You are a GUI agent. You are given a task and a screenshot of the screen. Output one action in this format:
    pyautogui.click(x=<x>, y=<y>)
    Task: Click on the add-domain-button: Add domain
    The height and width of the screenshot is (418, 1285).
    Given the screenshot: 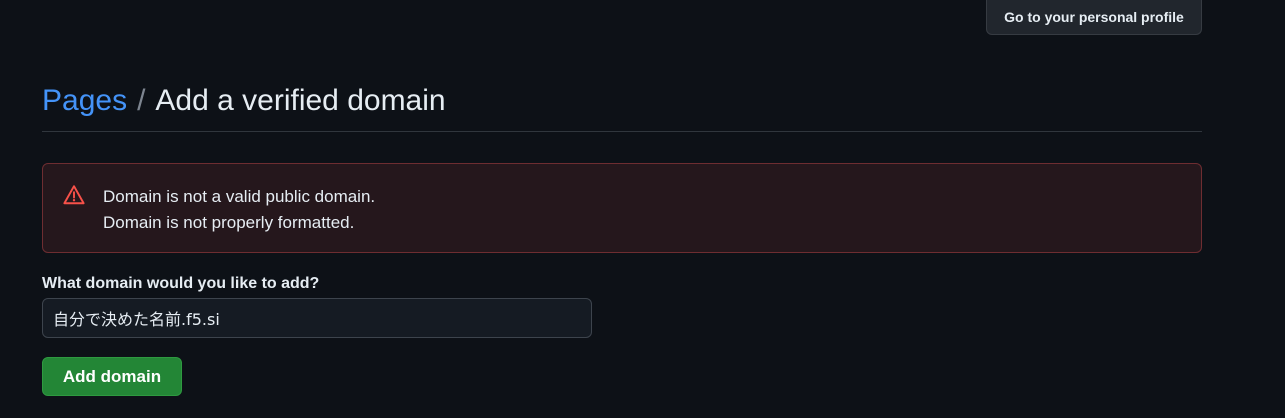 What is the action you would take?
    pyautogui.click(x=112, y=376)
    